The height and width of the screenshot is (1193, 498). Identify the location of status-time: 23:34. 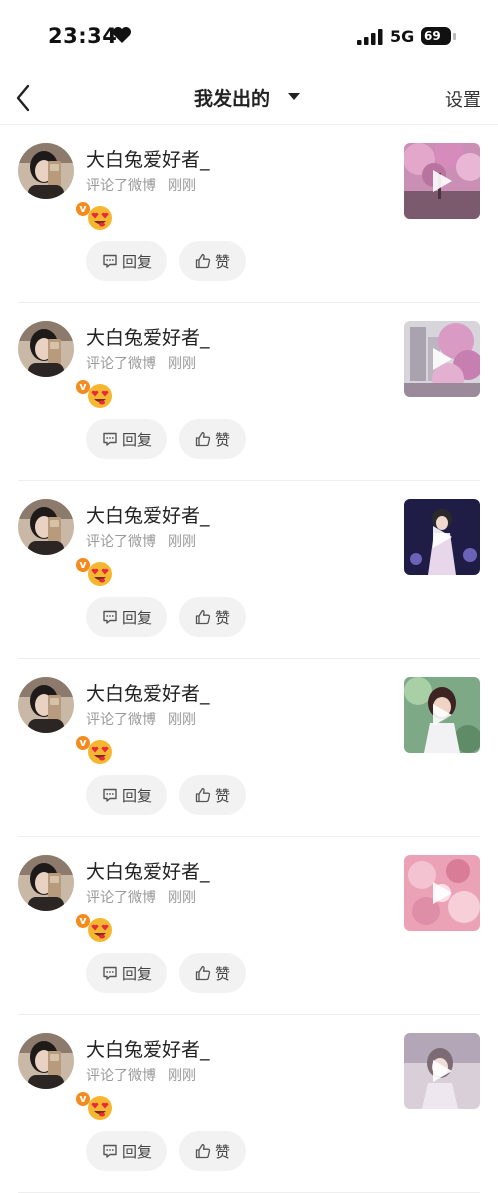
(83, 36).